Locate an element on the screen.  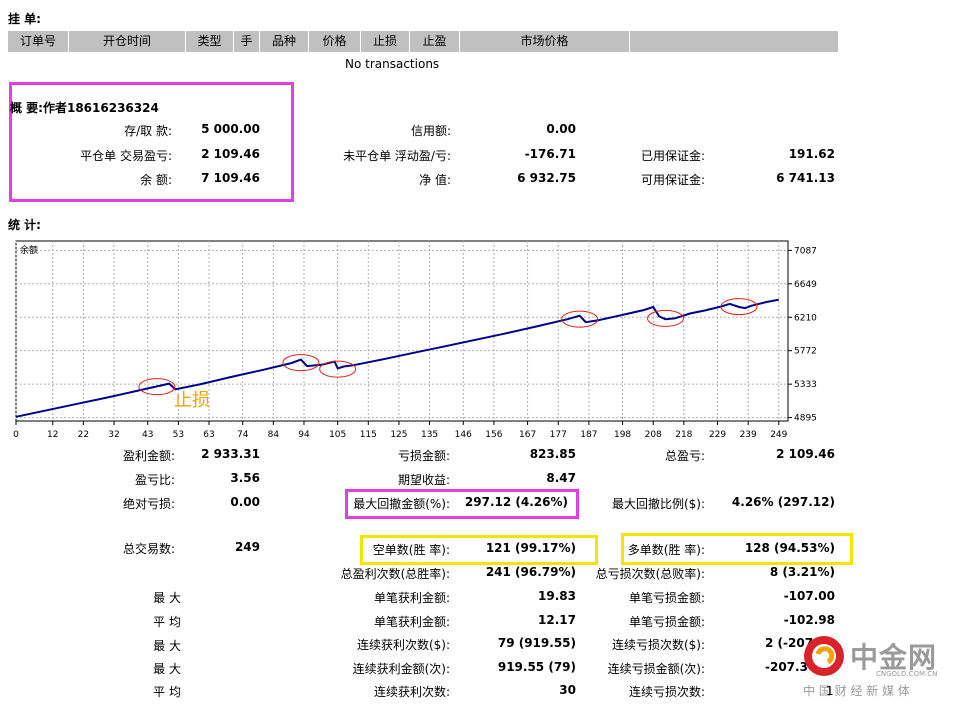
x-tick-label: 156 is located at coordinates (493, 435).